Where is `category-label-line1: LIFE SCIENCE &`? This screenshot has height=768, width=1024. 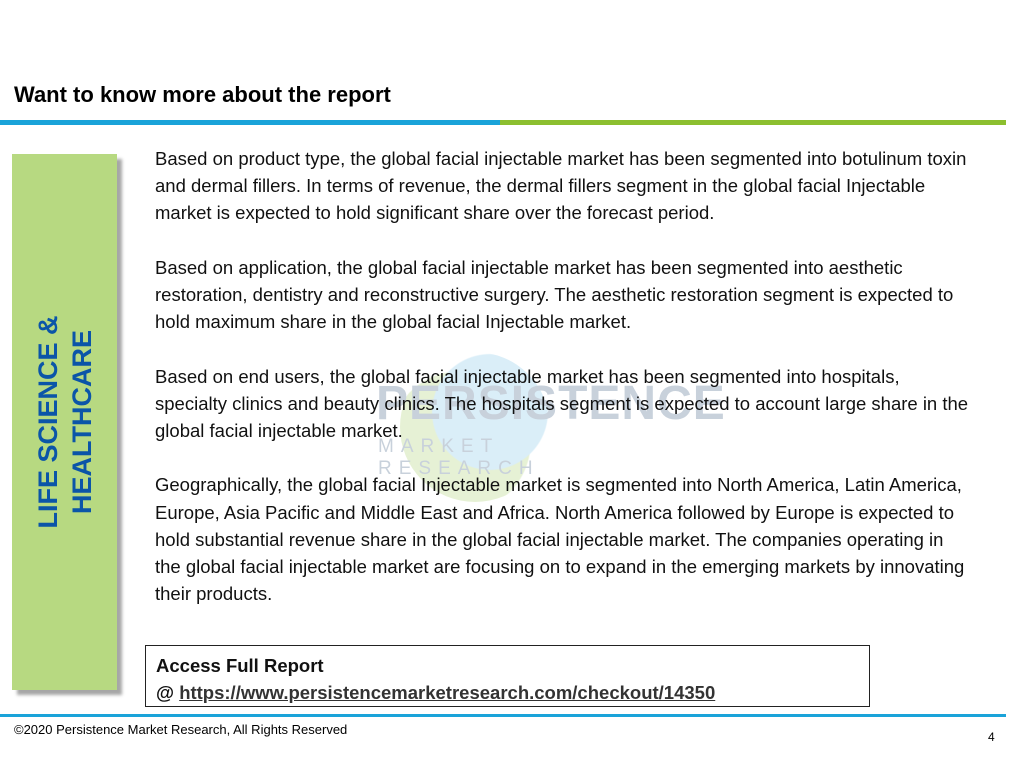 category-label-line1: LIFE SCIENCE & is located at coordinates (47, 422).